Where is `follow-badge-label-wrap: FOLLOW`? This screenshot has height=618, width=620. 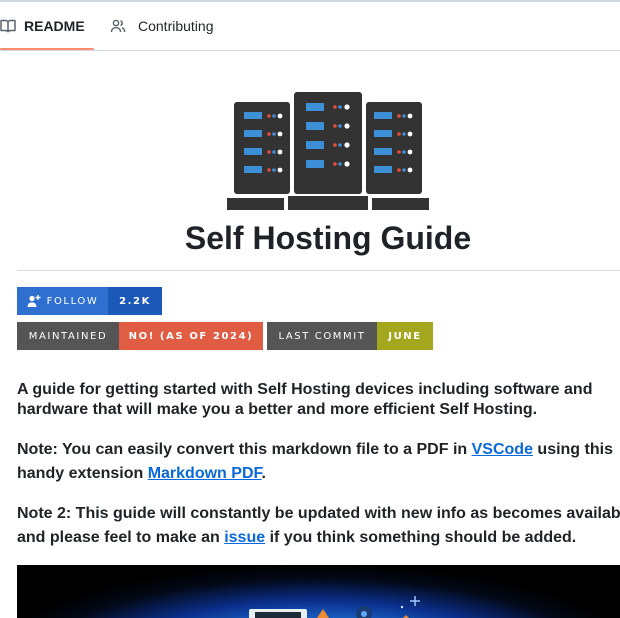
follow-badge-label-wrap: FOLLOW is located at coordinates (62, 301).